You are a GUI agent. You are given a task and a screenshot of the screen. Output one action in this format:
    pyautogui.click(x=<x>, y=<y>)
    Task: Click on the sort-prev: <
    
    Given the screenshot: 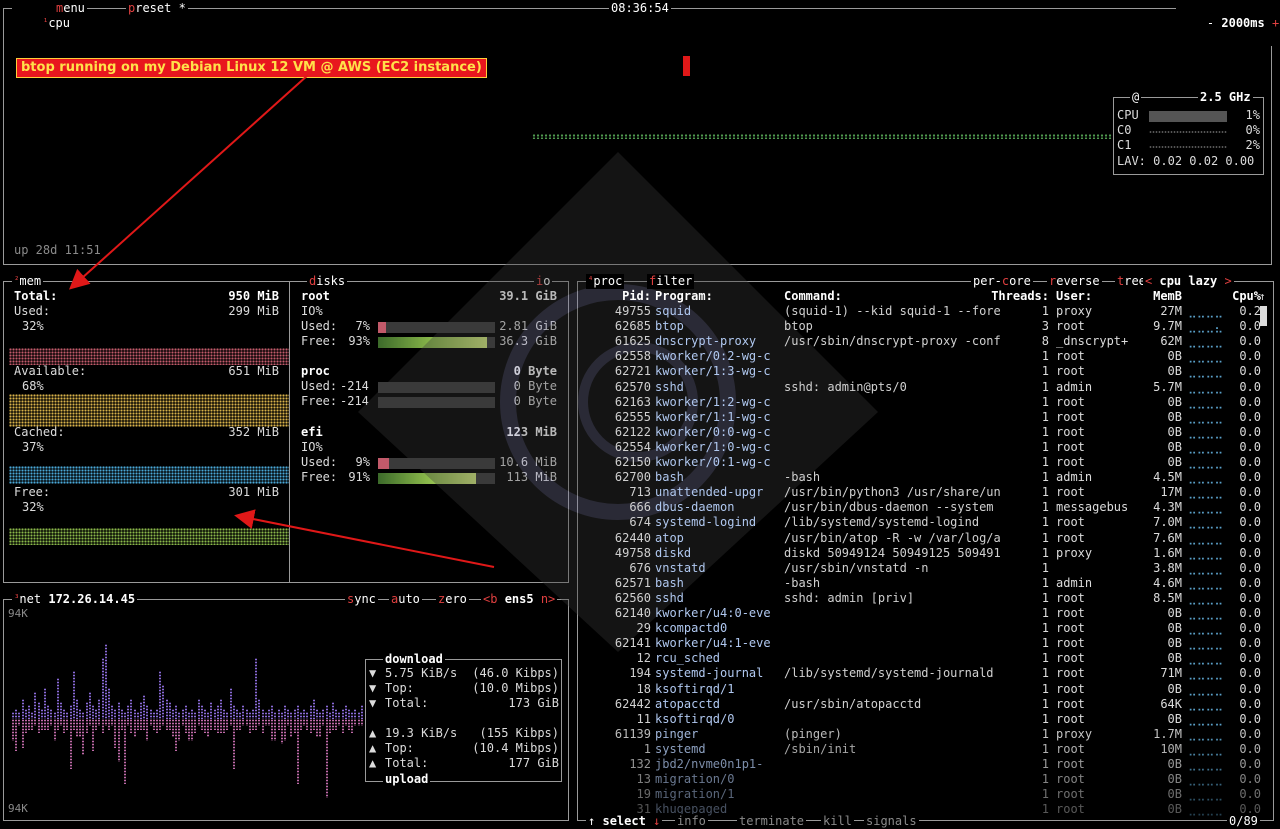 What is the action you would take?
    pyautogui.click(x=1148, y=281)
    